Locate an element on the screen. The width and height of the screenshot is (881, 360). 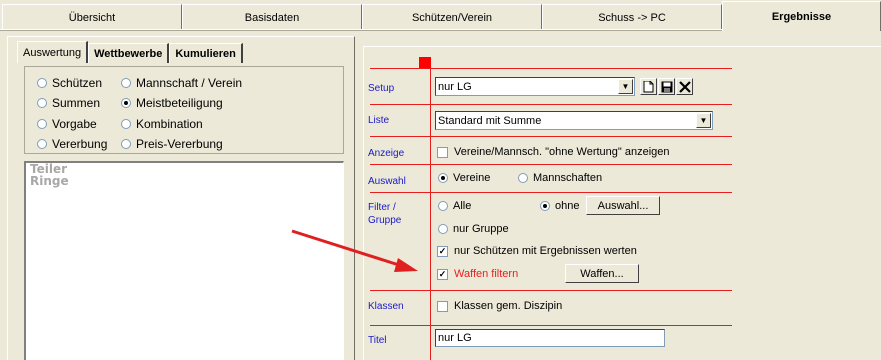
delete-button is located at coordinates (684, 86).